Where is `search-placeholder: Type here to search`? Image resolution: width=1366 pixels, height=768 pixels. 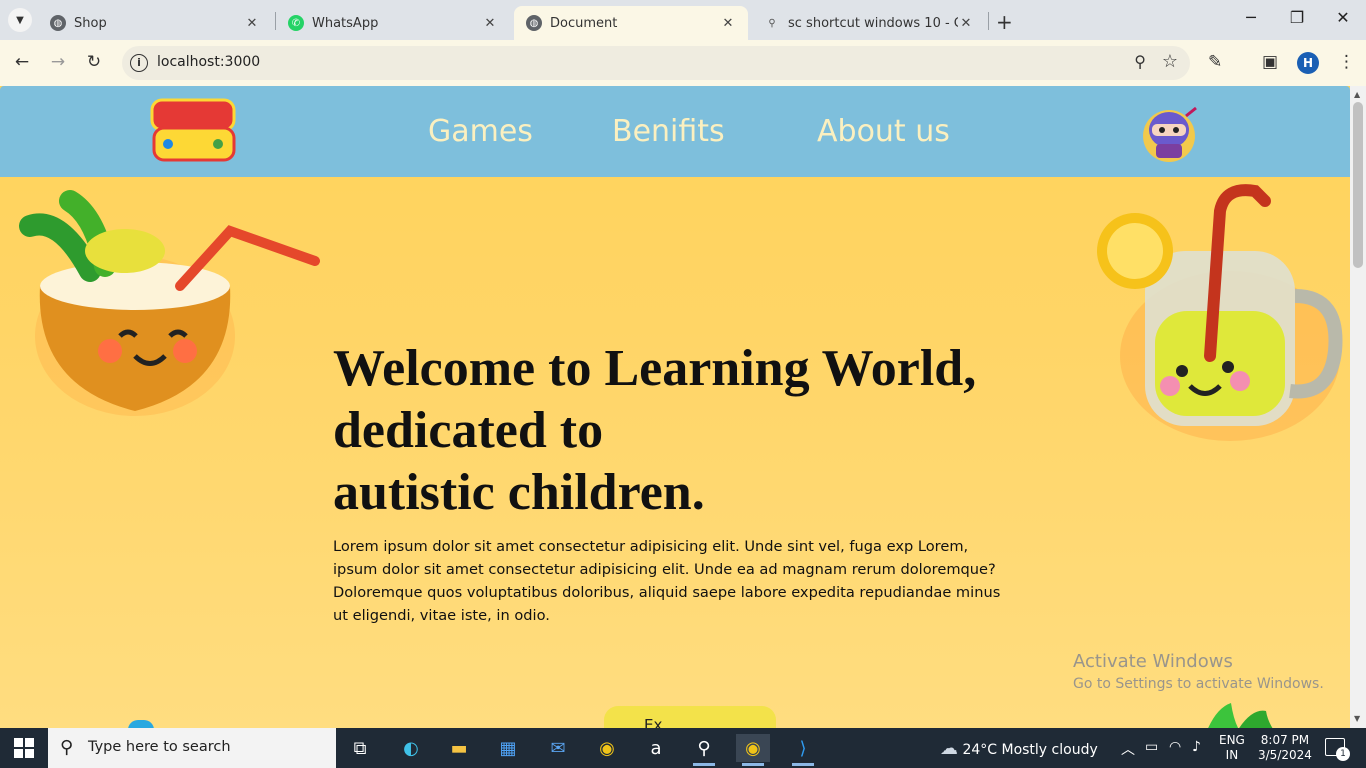 search-placeholder: Type here to search is located at coordinates (159, 747).